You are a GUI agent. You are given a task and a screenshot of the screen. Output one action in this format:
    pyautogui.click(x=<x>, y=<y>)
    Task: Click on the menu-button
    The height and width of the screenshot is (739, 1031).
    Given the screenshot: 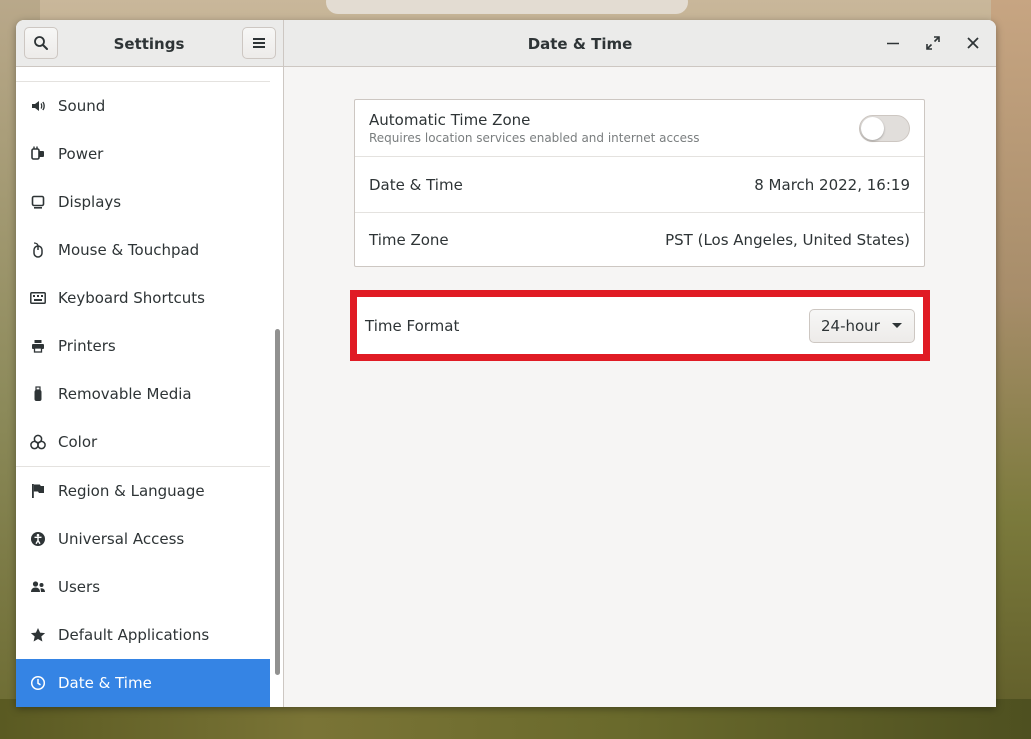 What is the action you would take?
    pyautogui.click(x=259, y=43)
    